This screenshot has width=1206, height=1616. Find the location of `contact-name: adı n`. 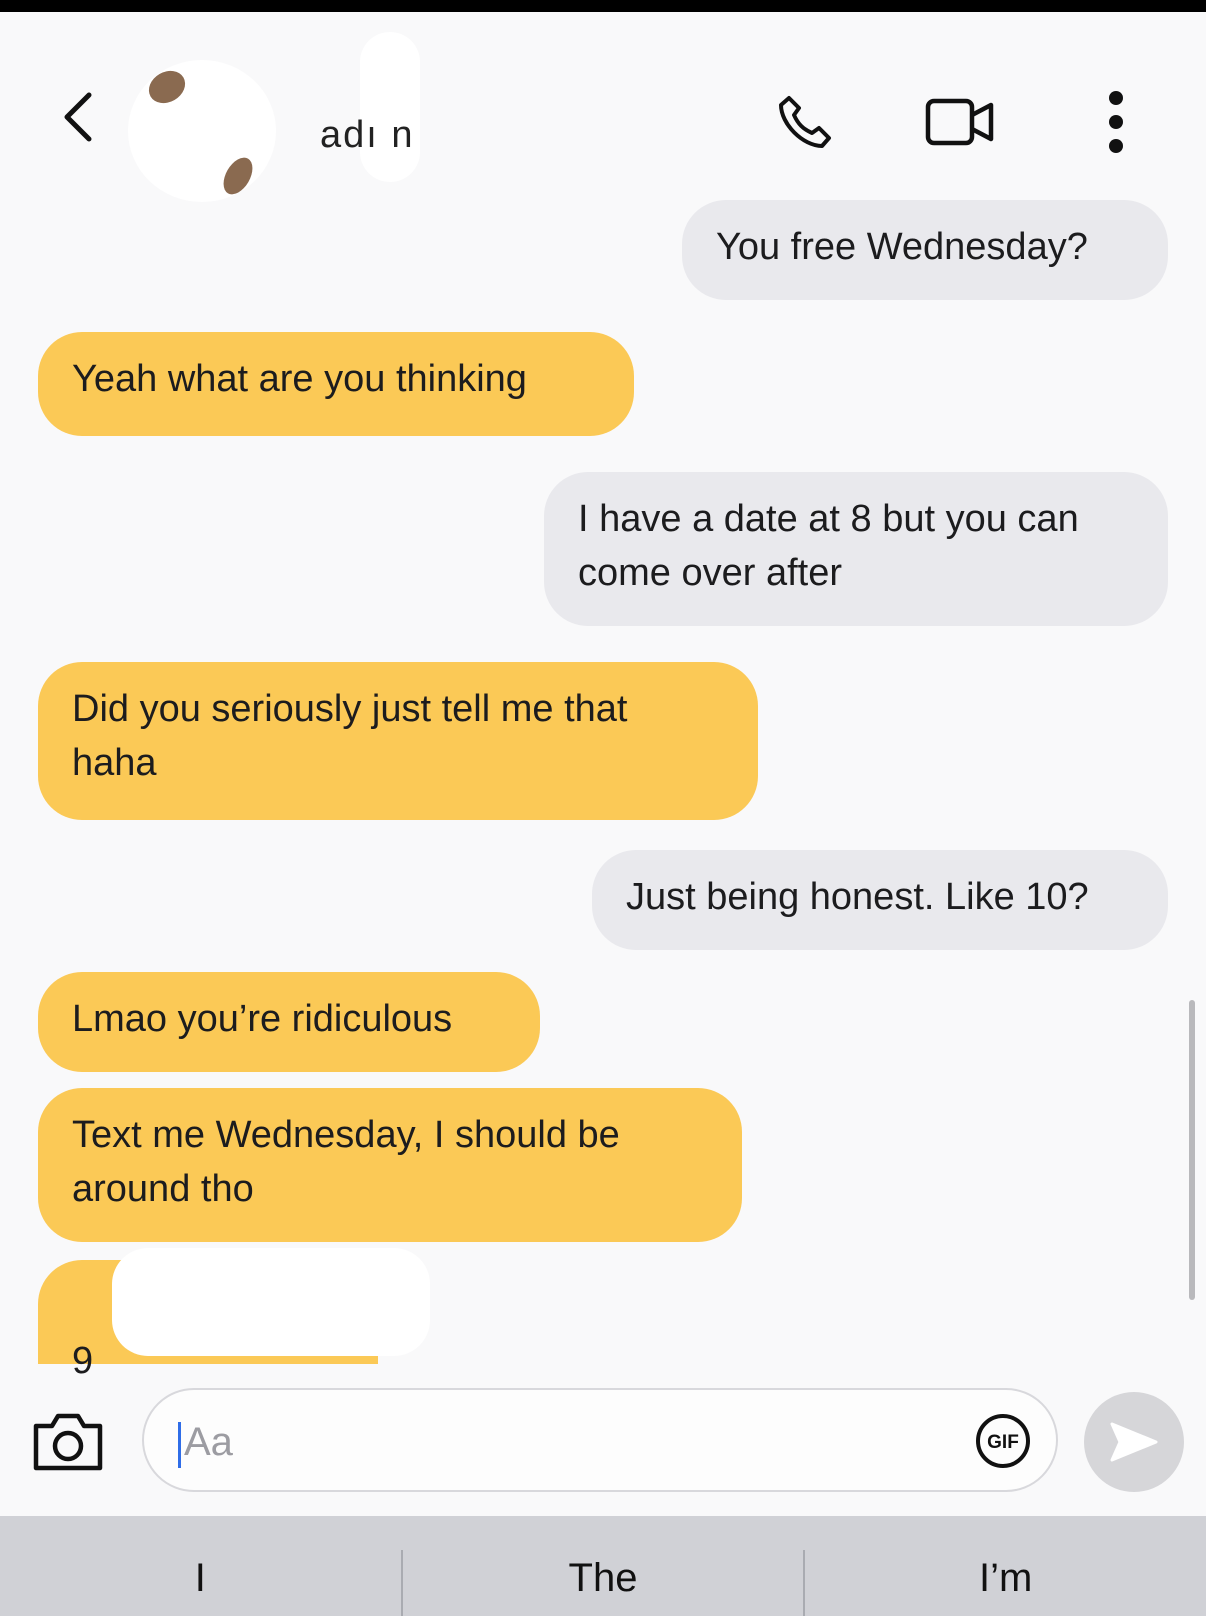

contact-name: adı n is located at coordinates (367, 135).